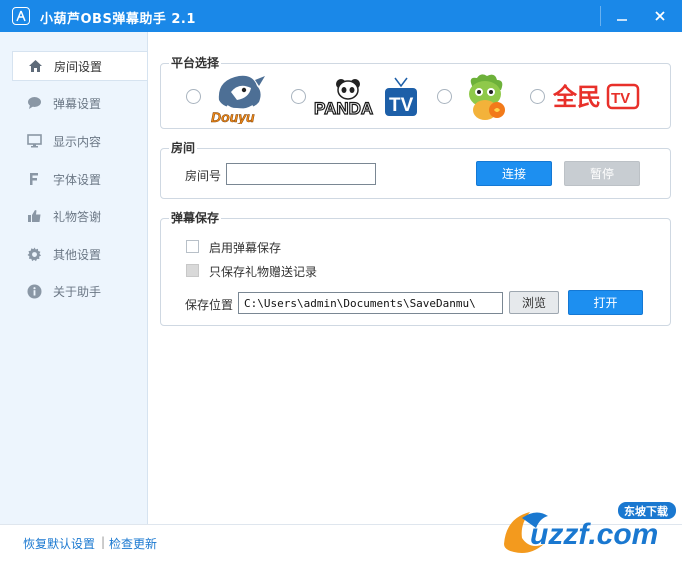  I want to click on close-button, so click(660, 16).